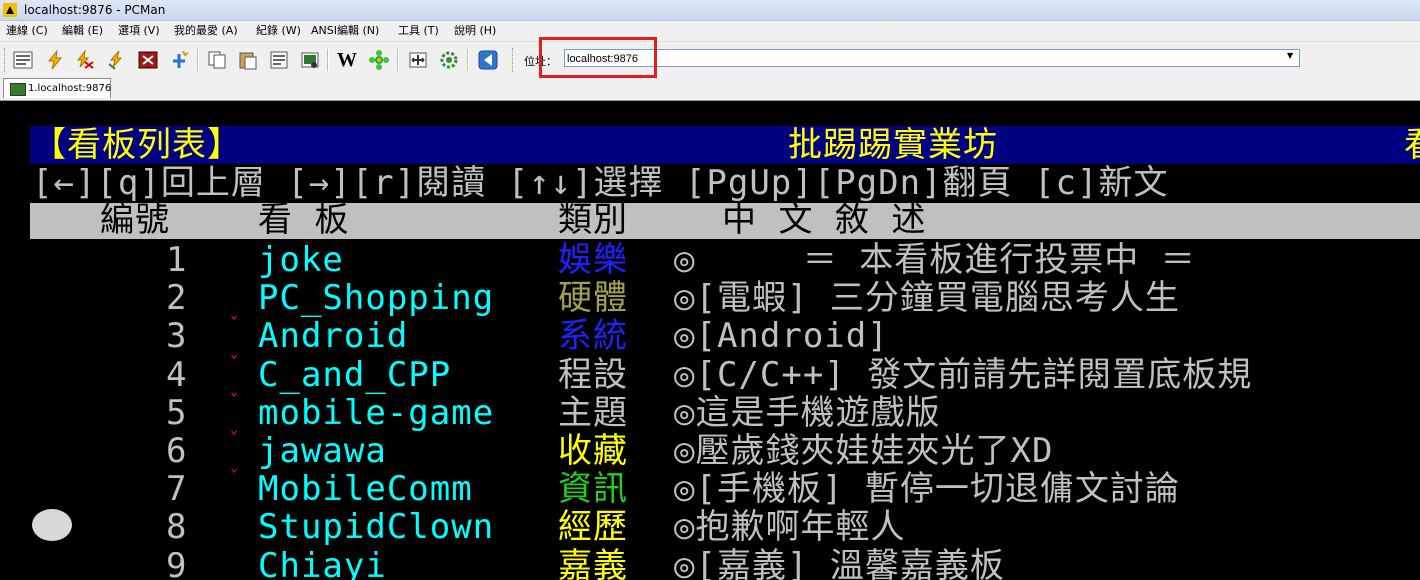 This screenshot has height=580, width=1420. I want to click on chevron-down-icon: ▼, so click(1290, 55).